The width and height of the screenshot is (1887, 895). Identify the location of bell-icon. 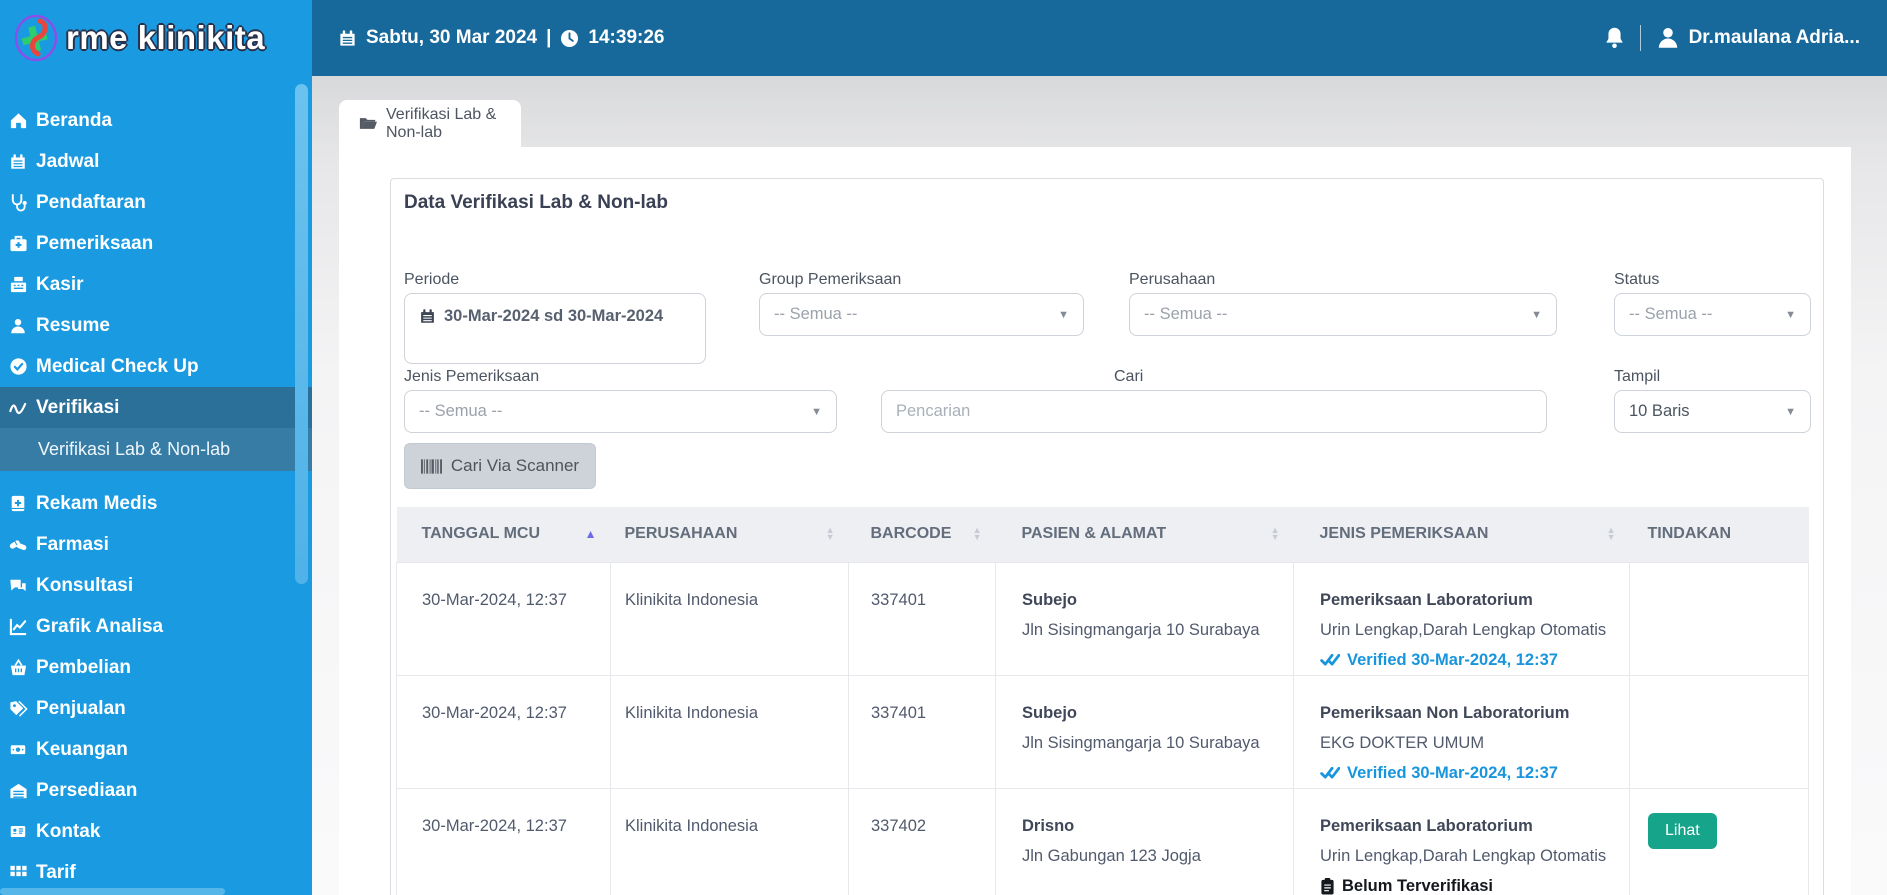
(1614, 38).